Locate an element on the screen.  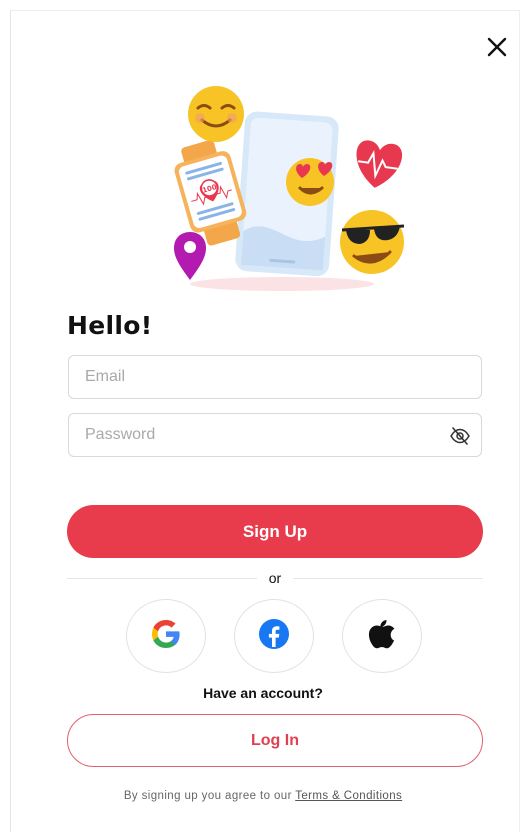
hero-illustration: 100 is located at coordinates (289, 190).